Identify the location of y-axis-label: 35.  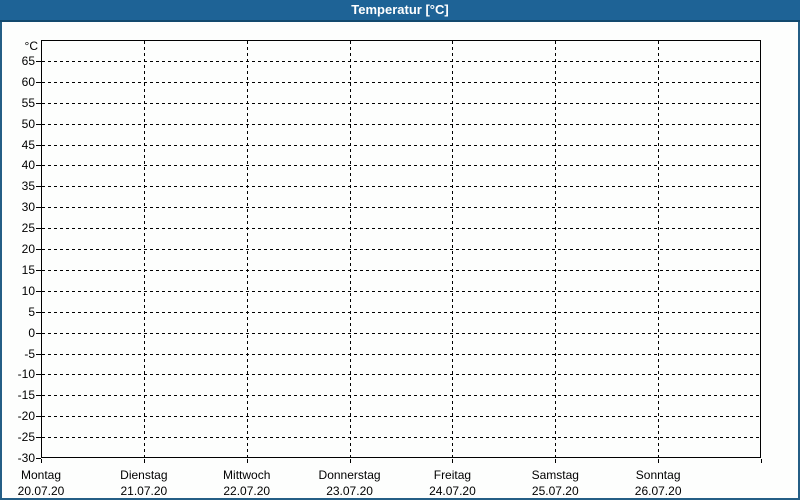
(28, 186).